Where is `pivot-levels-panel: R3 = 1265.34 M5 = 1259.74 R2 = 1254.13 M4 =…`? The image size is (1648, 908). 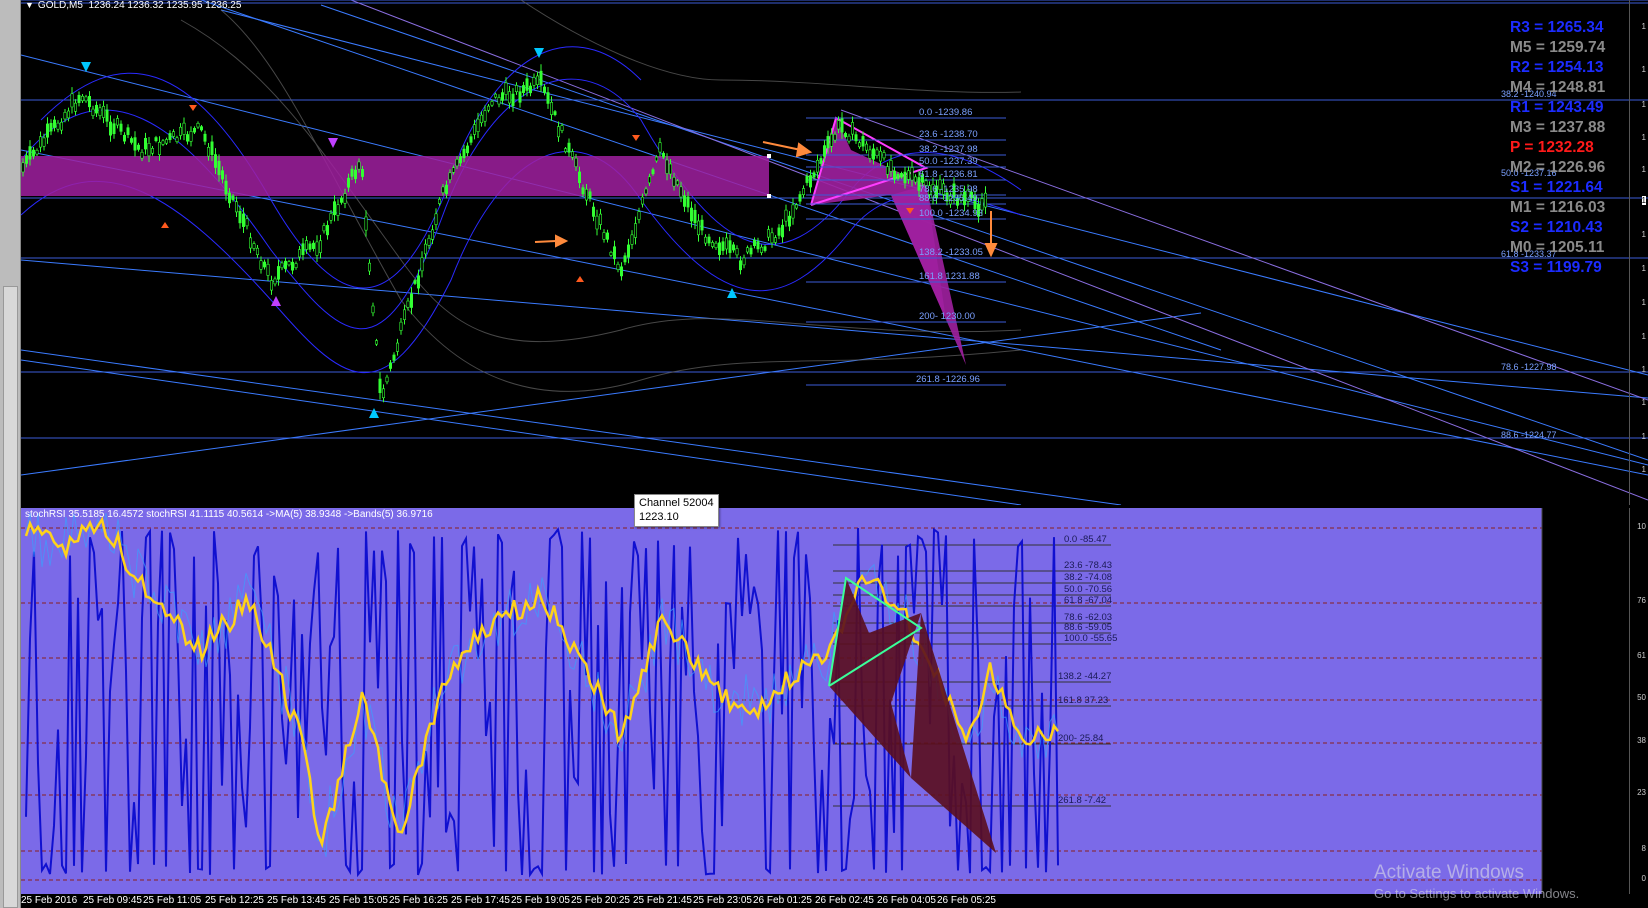 pivot-levels-panel: R3 = 1265.34 M5 = 1259.74 R2 = 1254.13 M4 =… is located at coordinates (1570, 148).